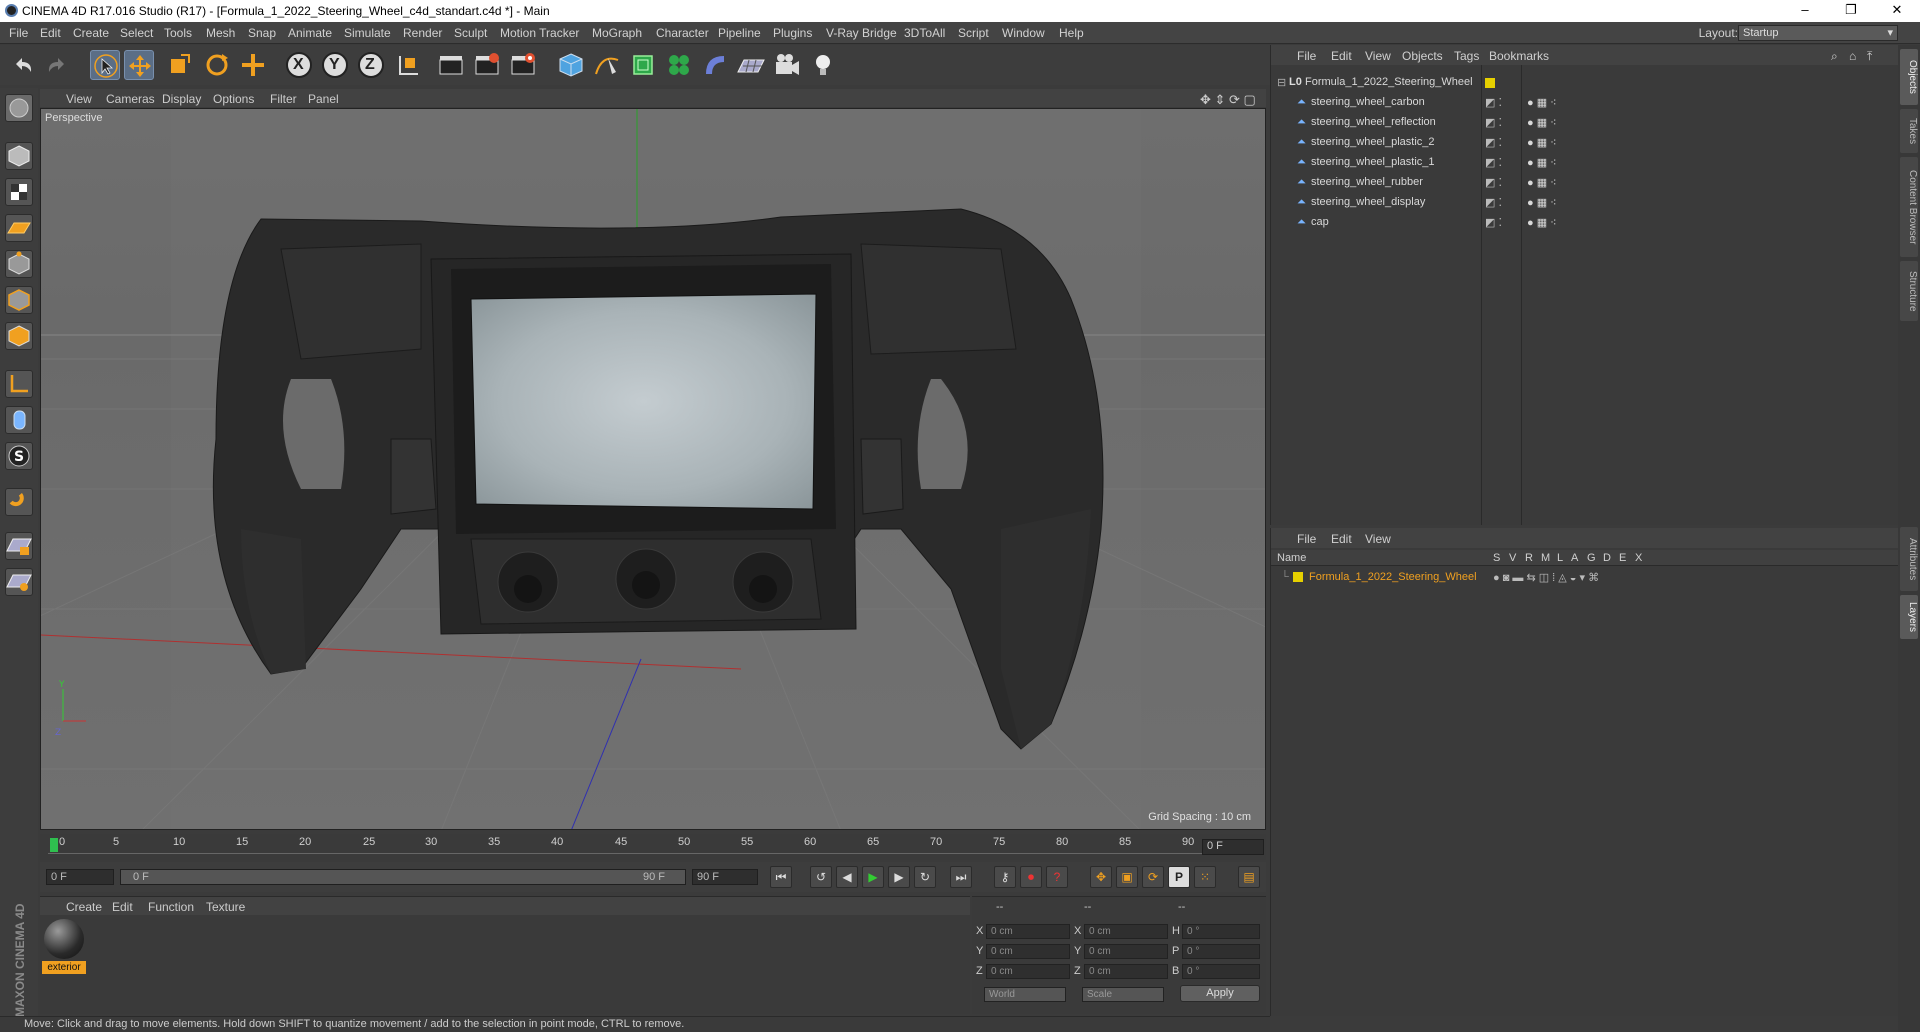 The height and width of the screenshot is (1032, 1920). I want to click on mat-menu-create: Create, so click(84, 907).